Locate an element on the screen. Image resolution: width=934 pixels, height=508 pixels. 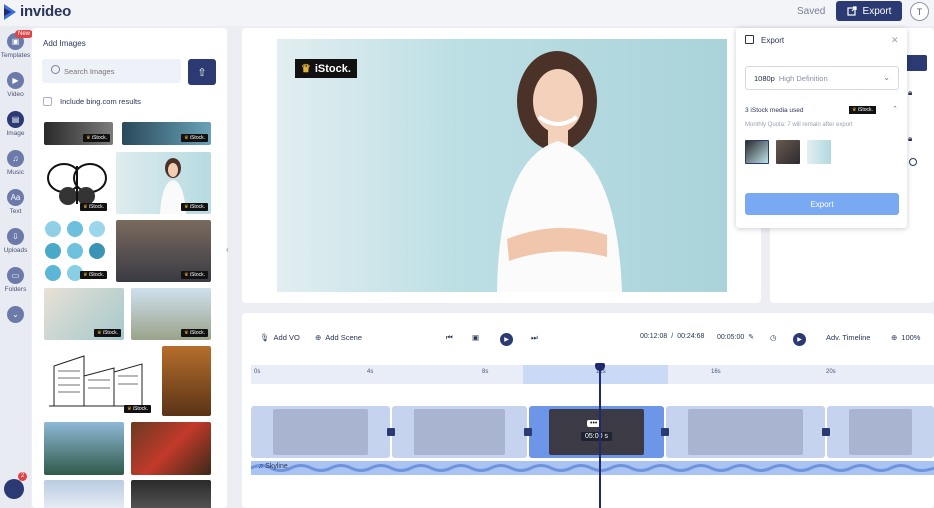
export-button: Export is located at coordinates (869, 11).